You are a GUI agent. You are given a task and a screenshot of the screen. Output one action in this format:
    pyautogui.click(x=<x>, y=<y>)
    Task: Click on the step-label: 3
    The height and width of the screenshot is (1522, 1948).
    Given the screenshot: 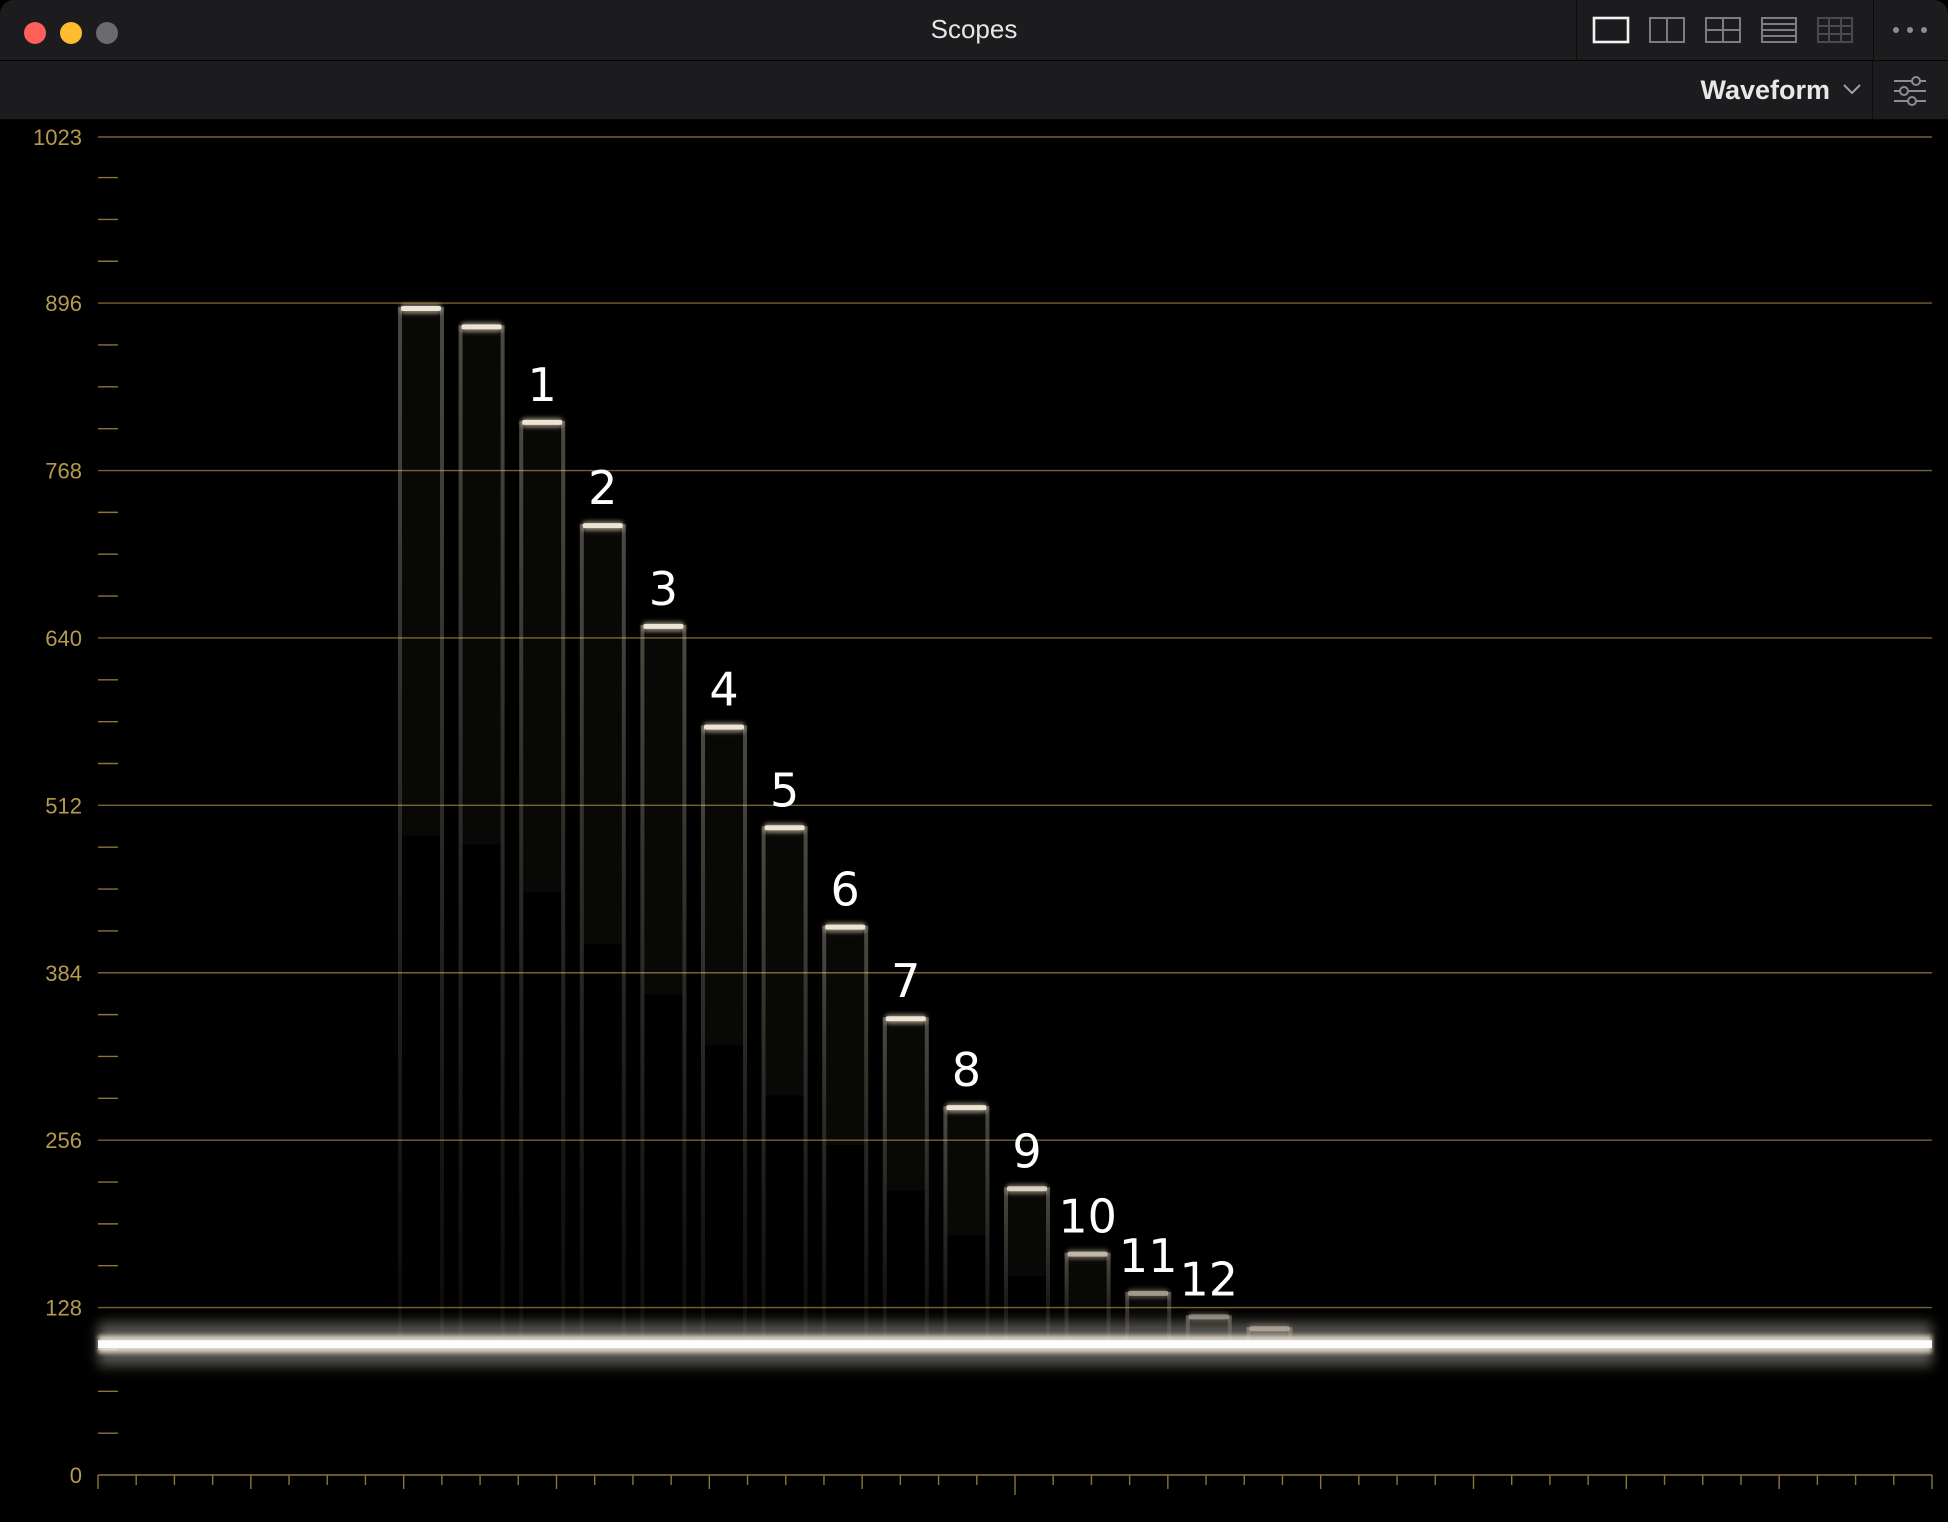 What is the action you would take?
    pyautogui.click(x=663, y=589)
    